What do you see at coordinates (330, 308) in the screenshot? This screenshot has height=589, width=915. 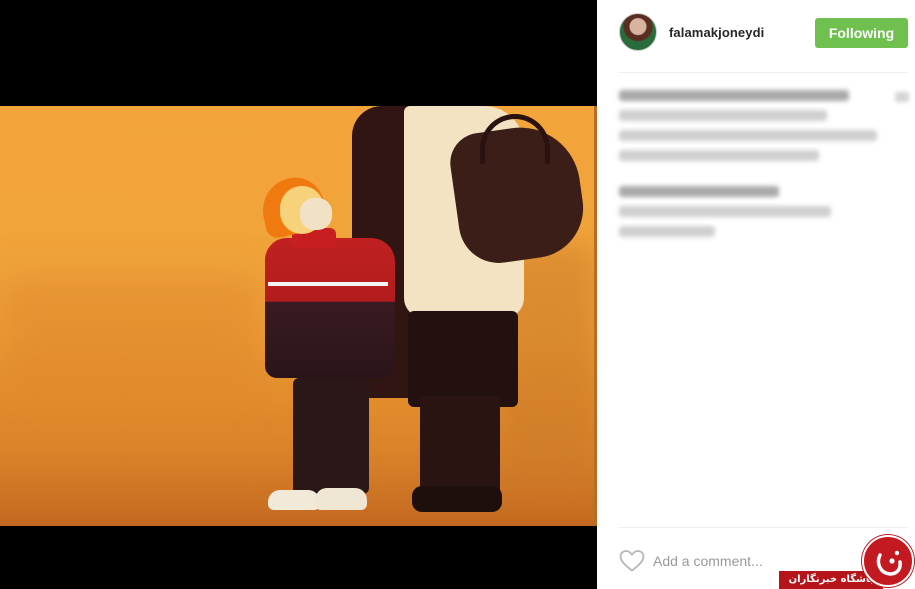 I see `figure-child-jacket` at bounding box center [330, 308].